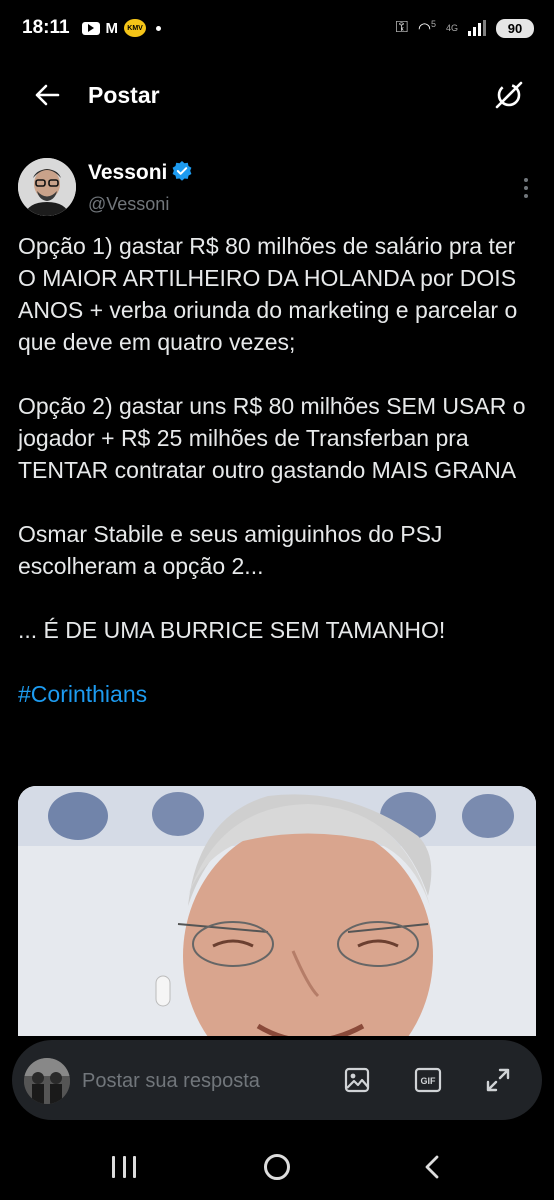  What do you see at coordinates (278, 694) in the screenshot?
I see `hashtag-link: #Corinthians` at bounding box center [278, 694].